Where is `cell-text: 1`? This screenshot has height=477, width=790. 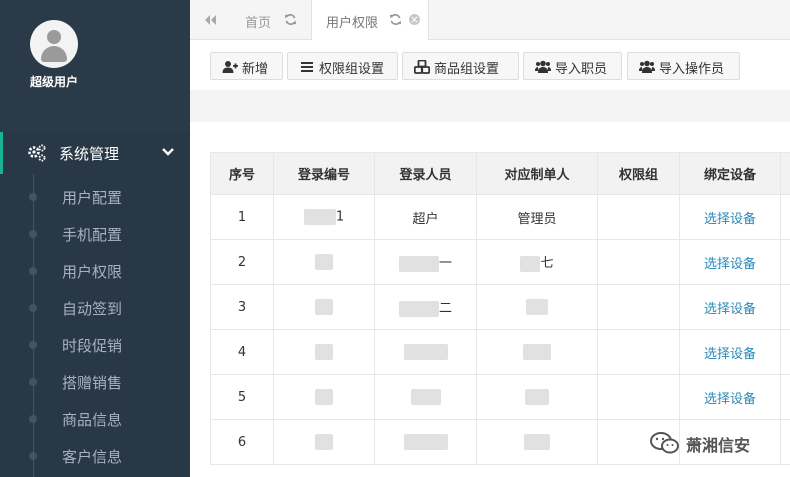
cell-text: 1 is located at coordinates (340, 217).